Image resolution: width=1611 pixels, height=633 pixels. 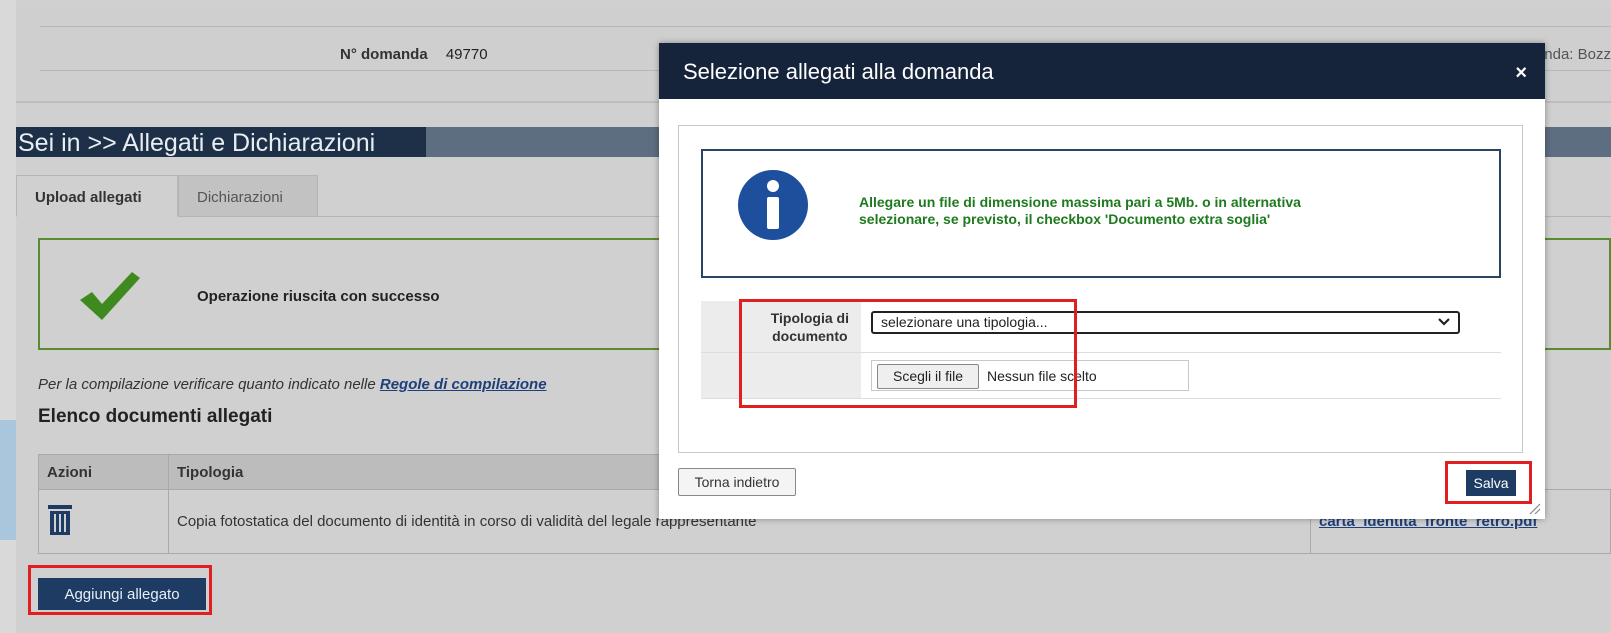 What do you see at coordinates (318, 296) in the screenshot?
I see `success-text: Operazione riuscita con successo` at bounding box center [318, 296].